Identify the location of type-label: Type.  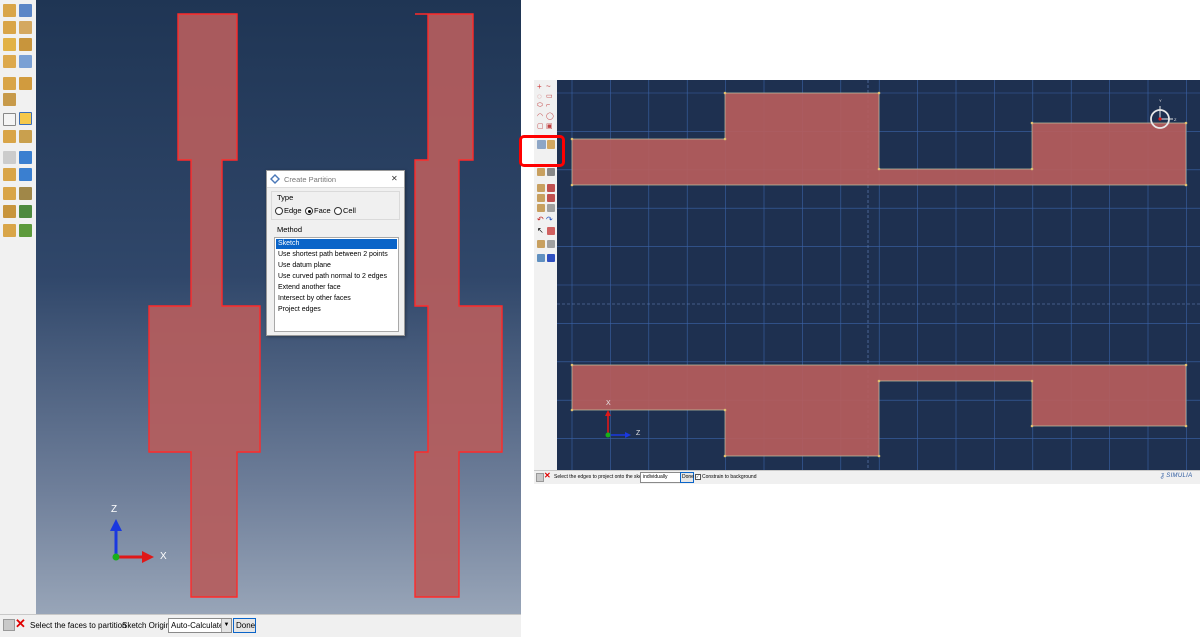
(285, 197).